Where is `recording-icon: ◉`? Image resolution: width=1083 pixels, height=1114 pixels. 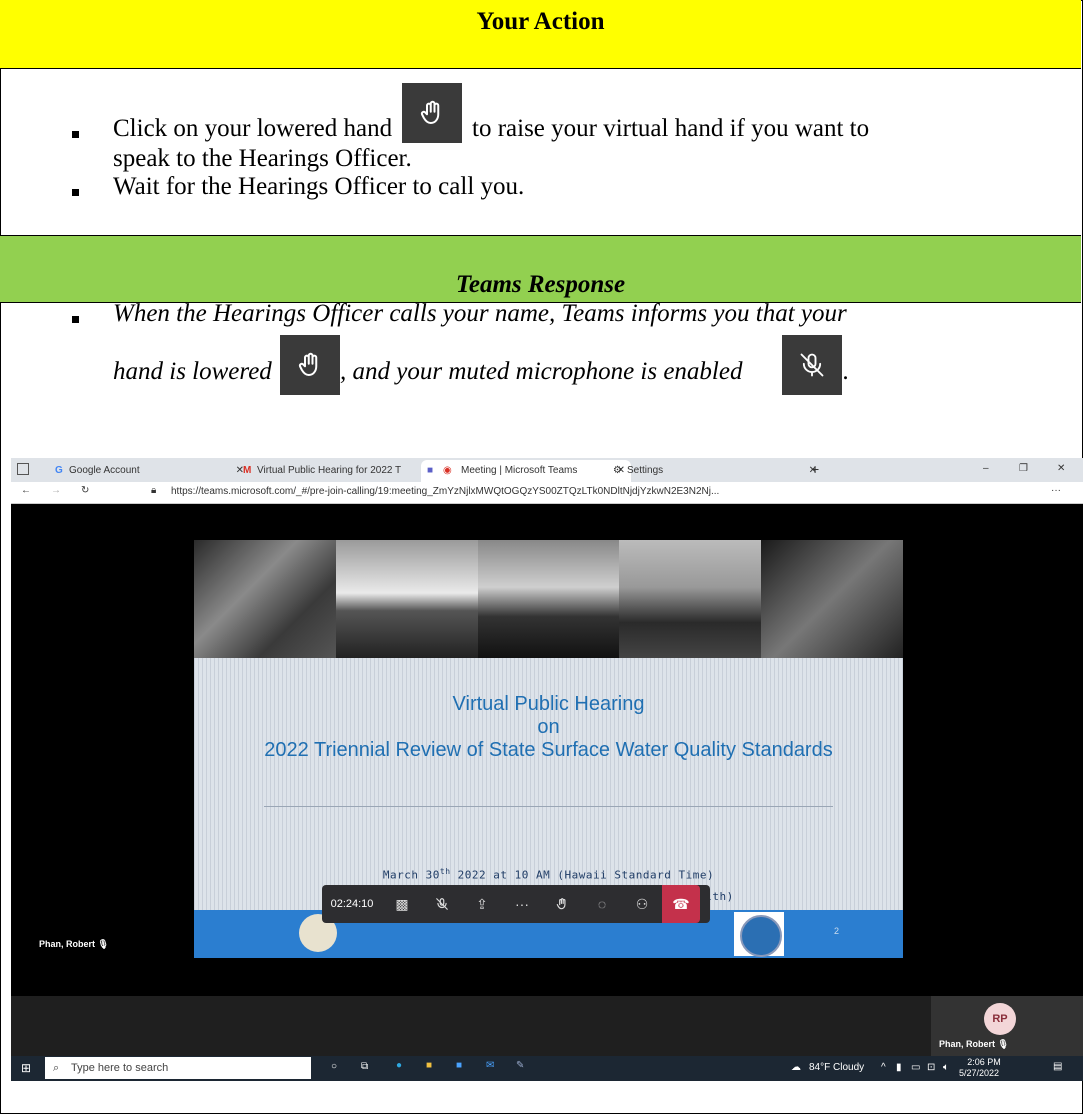 recording-icon: ◉ is located at coordinates (447, 470).